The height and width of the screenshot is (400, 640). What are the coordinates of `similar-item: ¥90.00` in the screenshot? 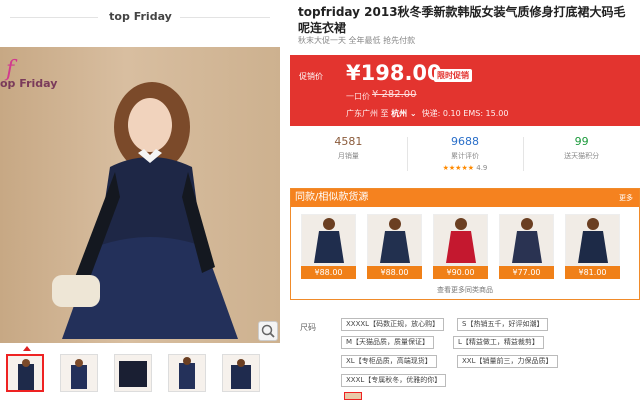 It's located at (460, 246).